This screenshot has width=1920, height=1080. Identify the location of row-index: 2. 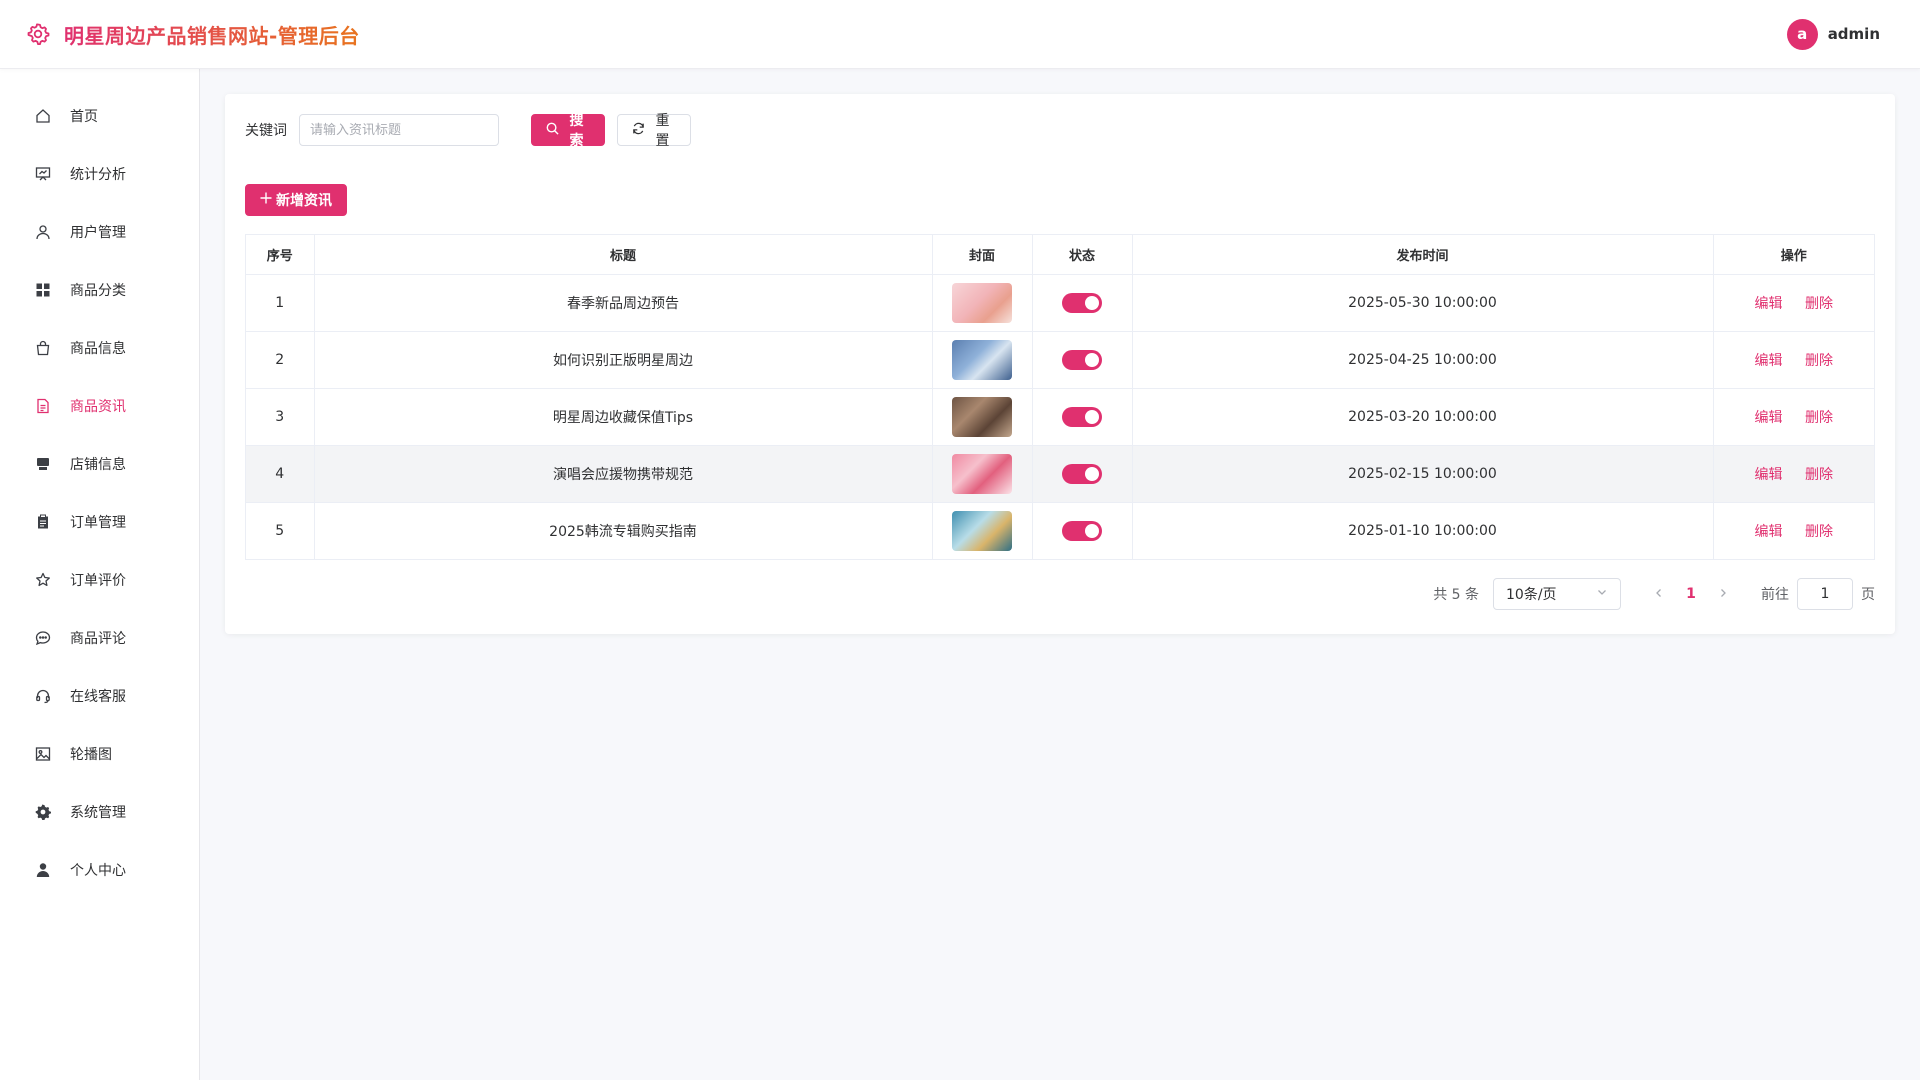
(280, 360).